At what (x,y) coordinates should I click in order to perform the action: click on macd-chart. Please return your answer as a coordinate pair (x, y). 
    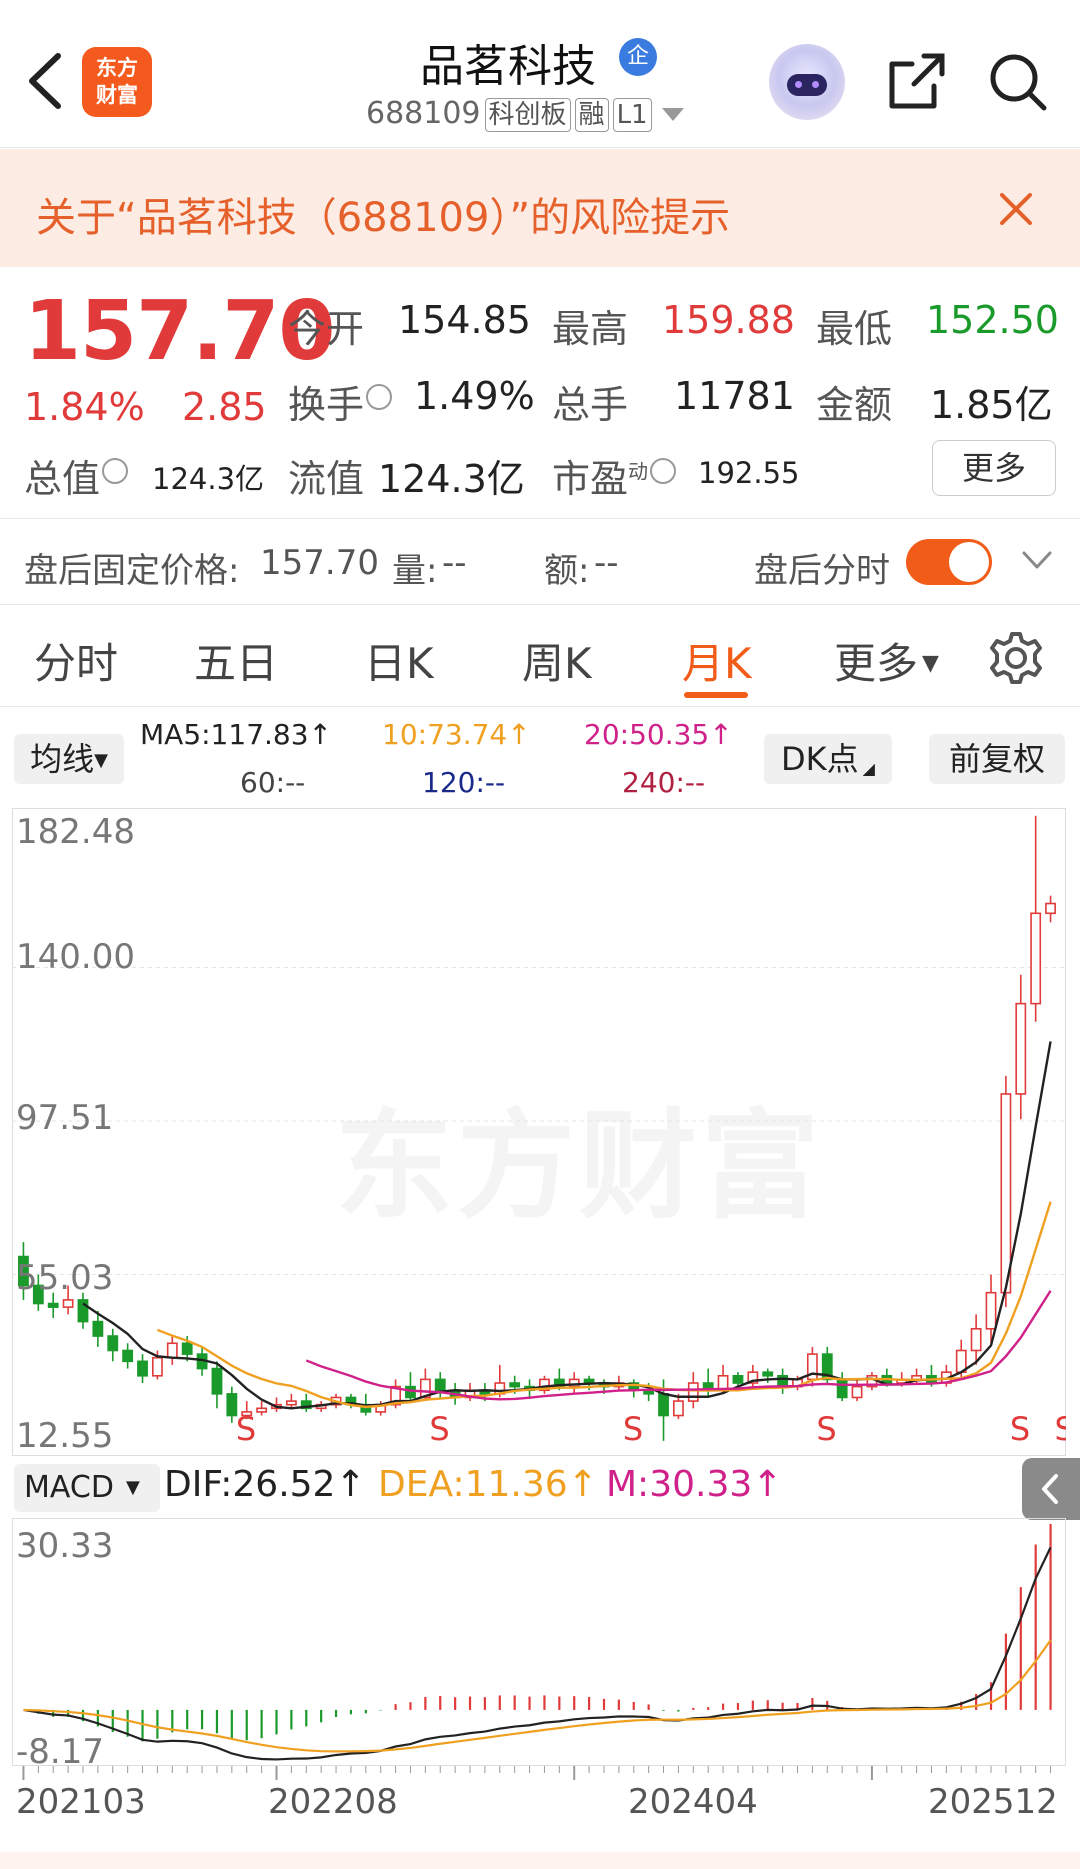
    Looking at the image, I should click on (539, 1642).